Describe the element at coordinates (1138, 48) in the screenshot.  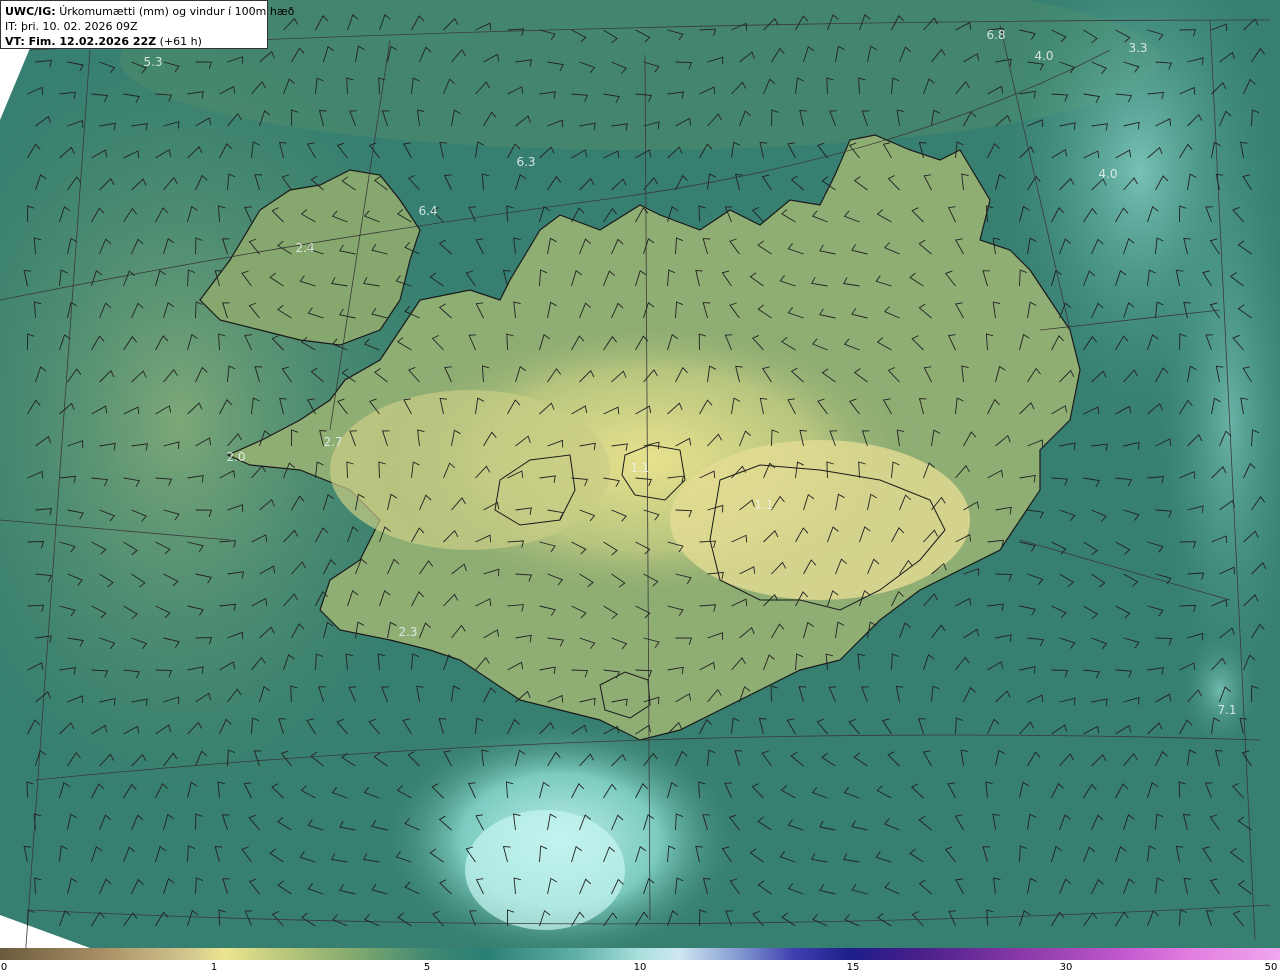
I see `value-label: 3.3` at that location.